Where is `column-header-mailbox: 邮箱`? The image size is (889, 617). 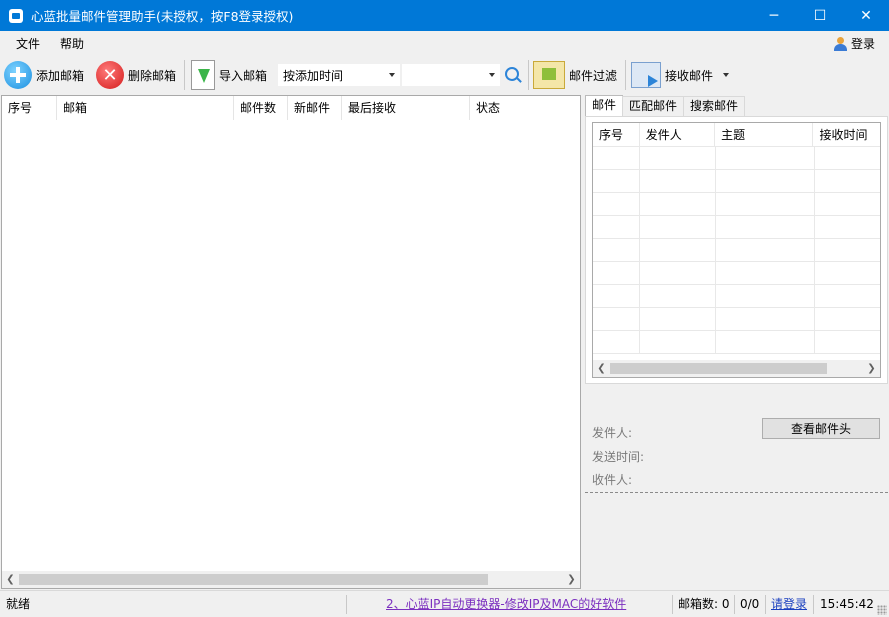
column-header-mailbox: 邮箱 is located at coordinates (145, 108).